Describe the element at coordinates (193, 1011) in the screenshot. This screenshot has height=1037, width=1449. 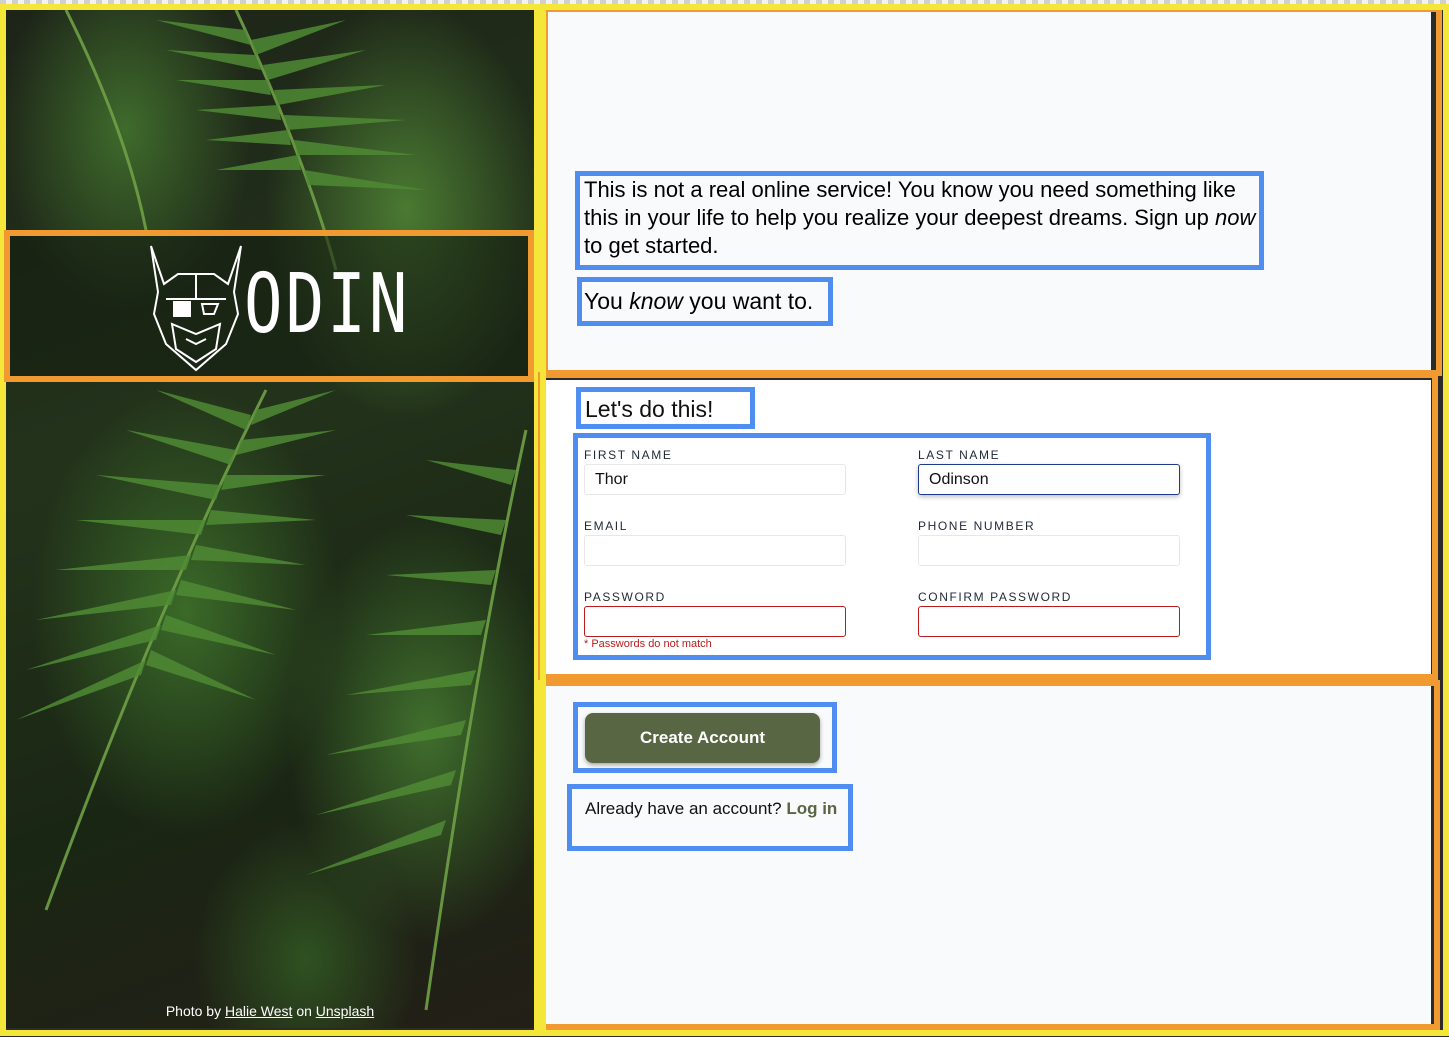
I see `credit-prefix: Photo by` at that location.